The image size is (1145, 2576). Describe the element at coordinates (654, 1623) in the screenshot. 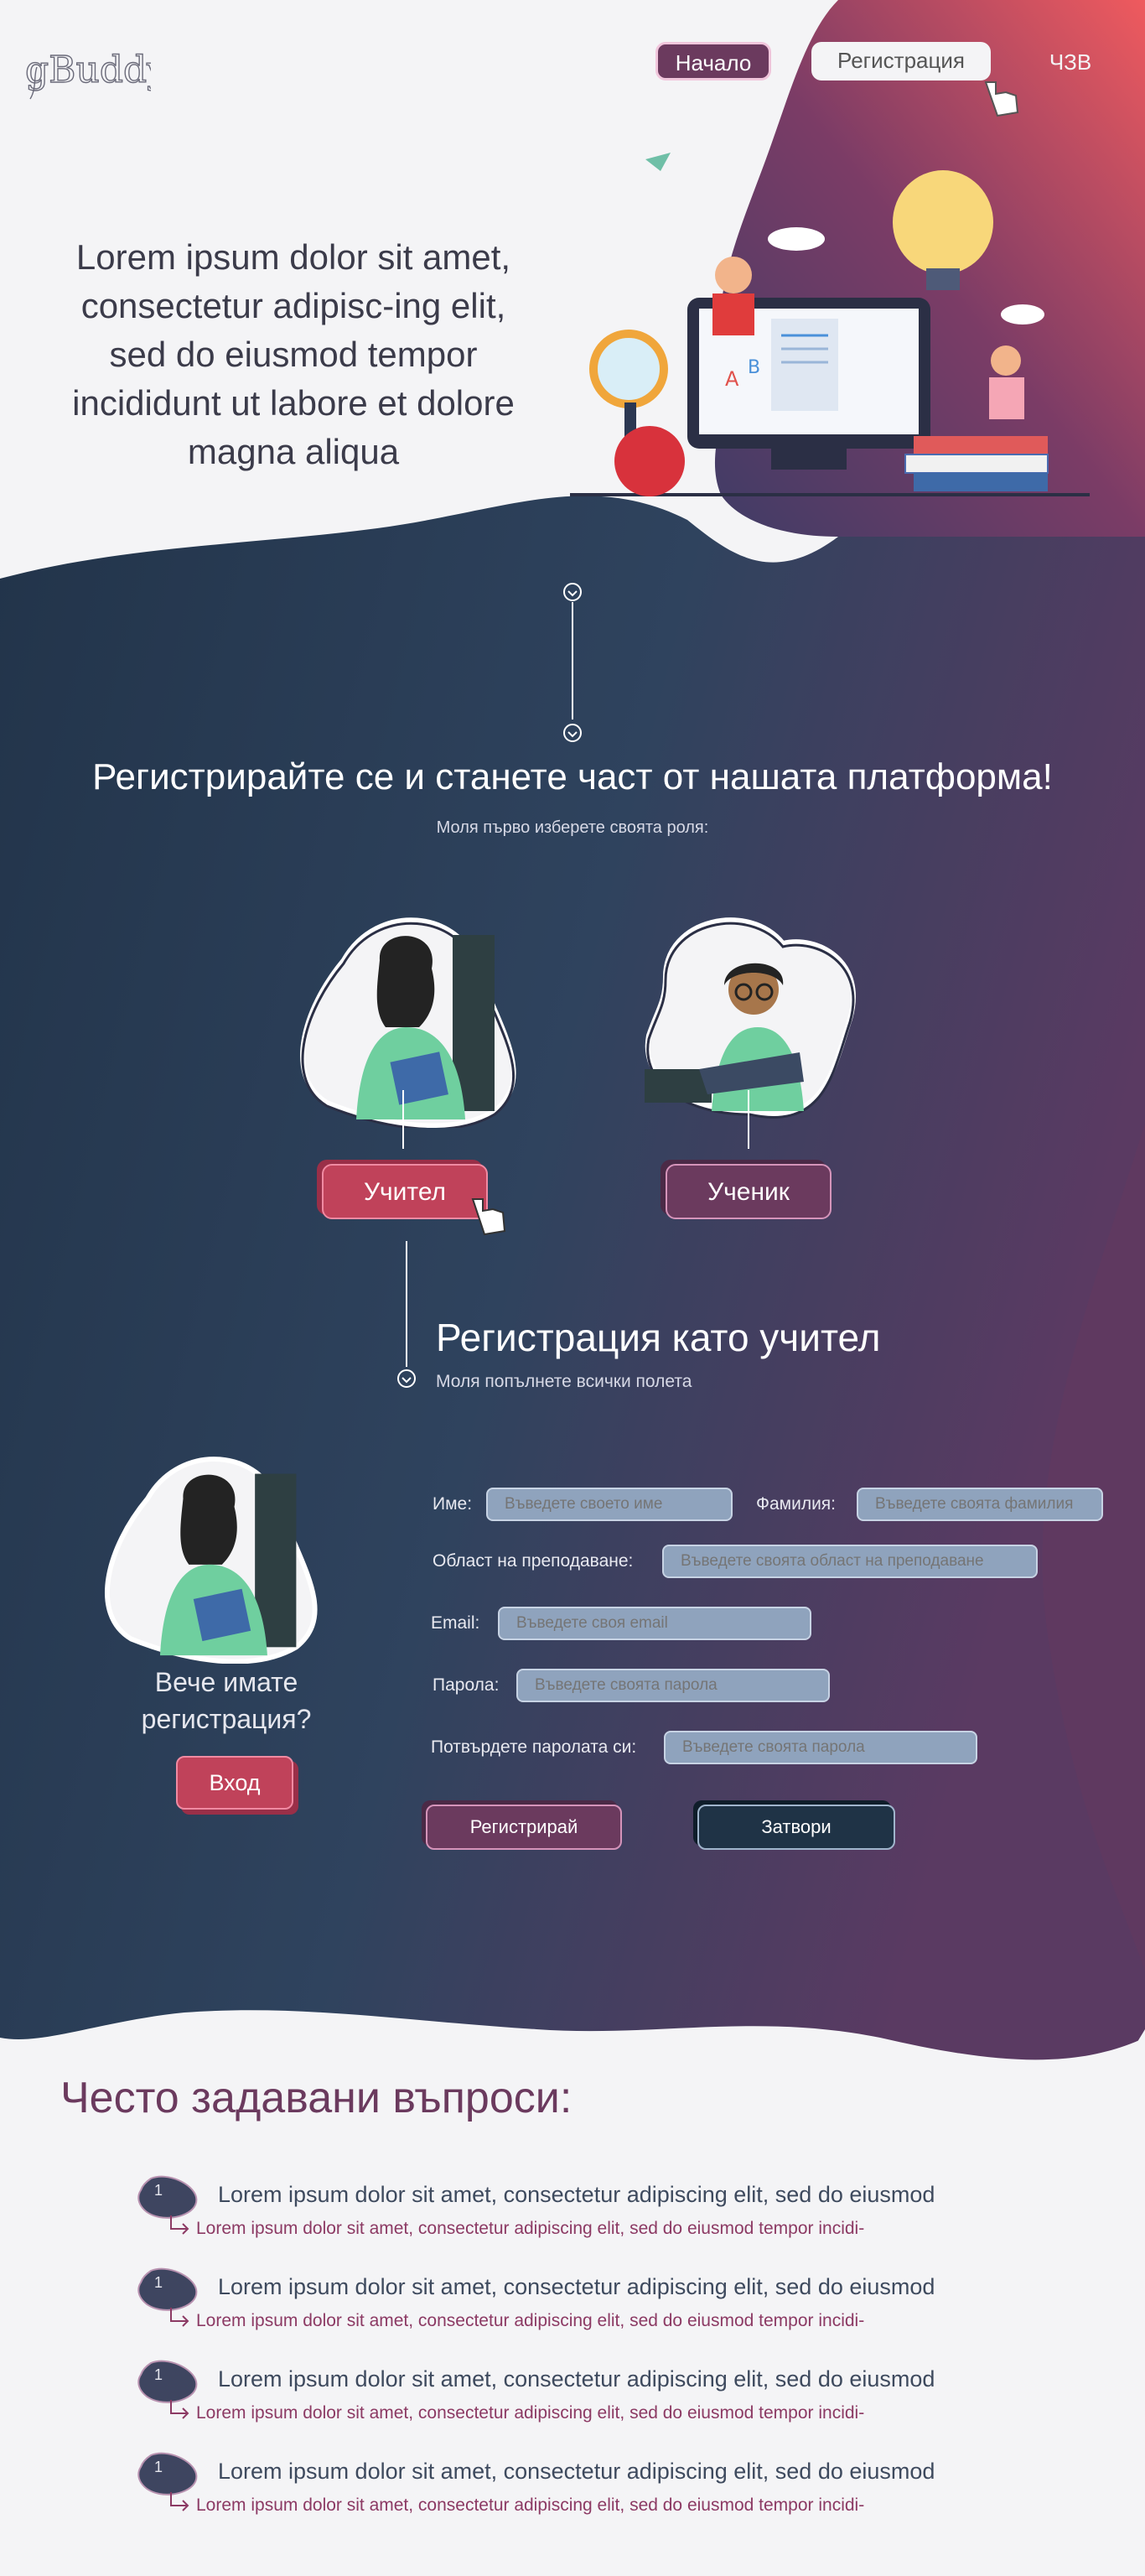

I see `email-input` at that location.